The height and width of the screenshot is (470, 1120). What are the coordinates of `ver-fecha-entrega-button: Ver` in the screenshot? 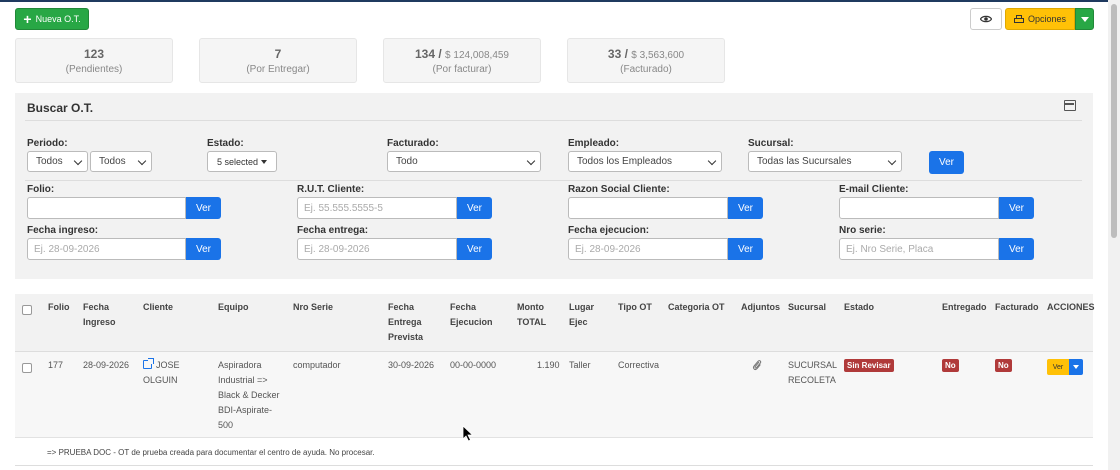 It's located at (474, 249).